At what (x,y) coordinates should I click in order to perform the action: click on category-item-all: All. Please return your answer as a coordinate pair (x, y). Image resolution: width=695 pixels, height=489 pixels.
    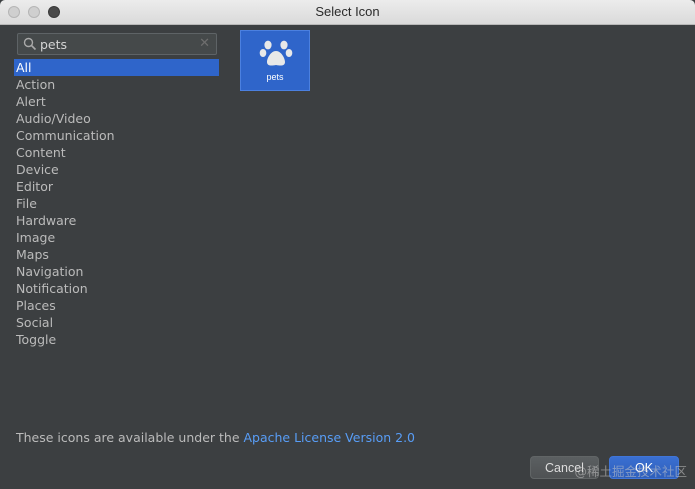
    Looking at the image, I should click on (116, 67).